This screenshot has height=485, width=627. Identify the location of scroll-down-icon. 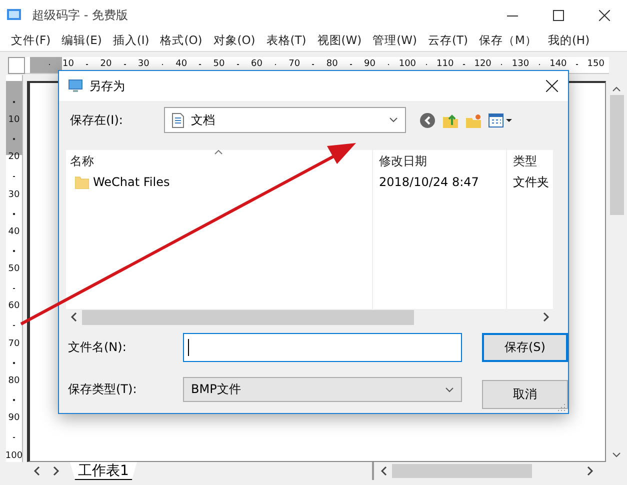
(616, 455).